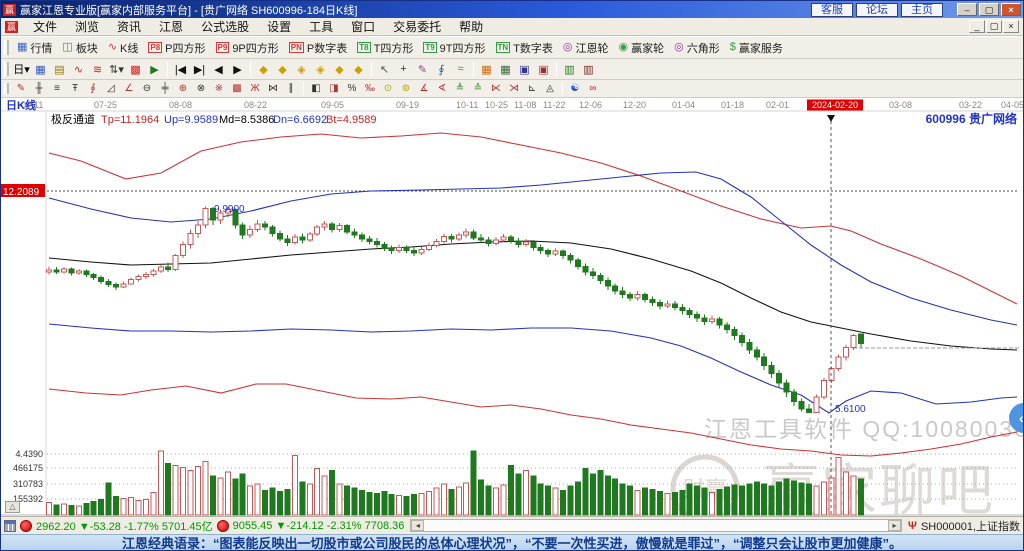 Image resolution: width=1024 pixels, height=551 pixels. What do you see at coordinates (478, 88) in the screenshot?
I see `tool-draw-est: ≙` at bounding box center [478, 88].